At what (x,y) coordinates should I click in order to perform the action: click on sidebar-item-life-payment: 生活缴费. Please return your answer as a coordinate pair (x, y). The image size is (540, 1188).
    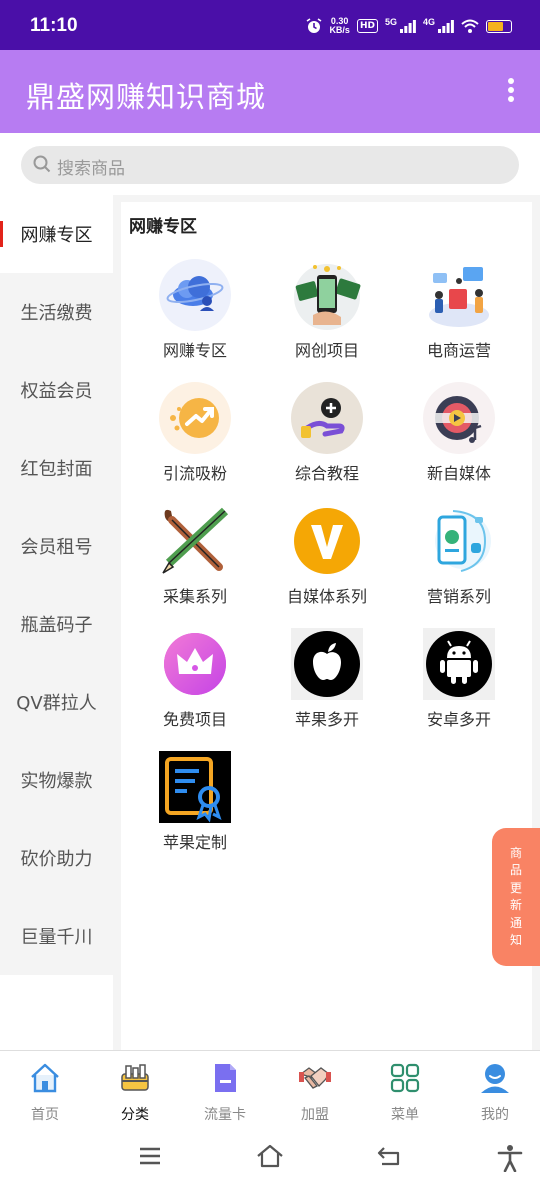
    Looking at the image, I should click on (56, 312).